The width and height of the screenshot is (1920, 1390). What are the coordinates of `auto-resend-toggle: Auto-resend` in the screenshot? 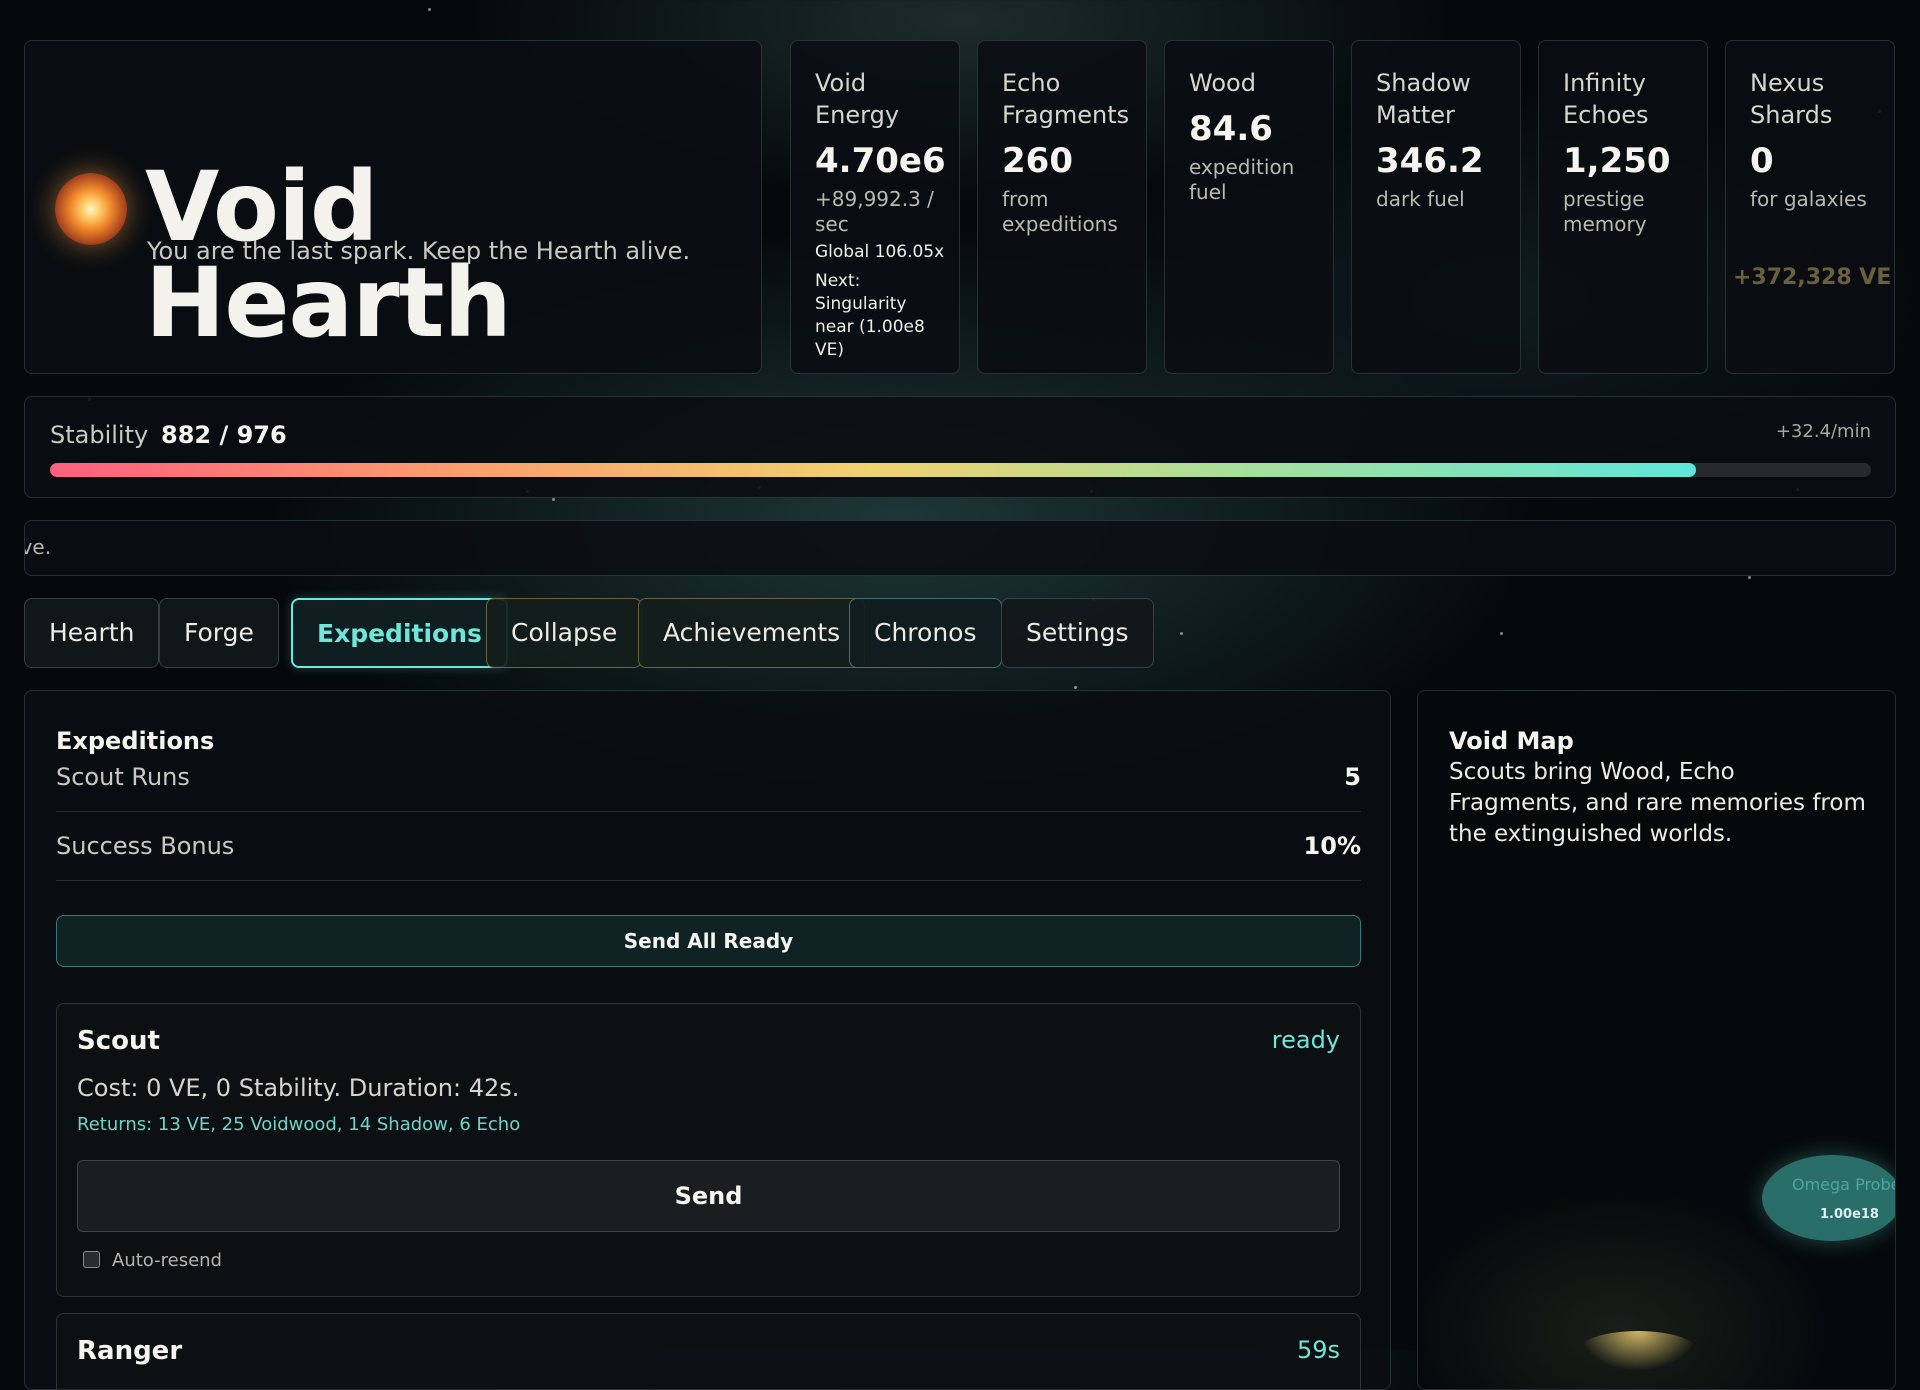 It's located at (152, 1260).